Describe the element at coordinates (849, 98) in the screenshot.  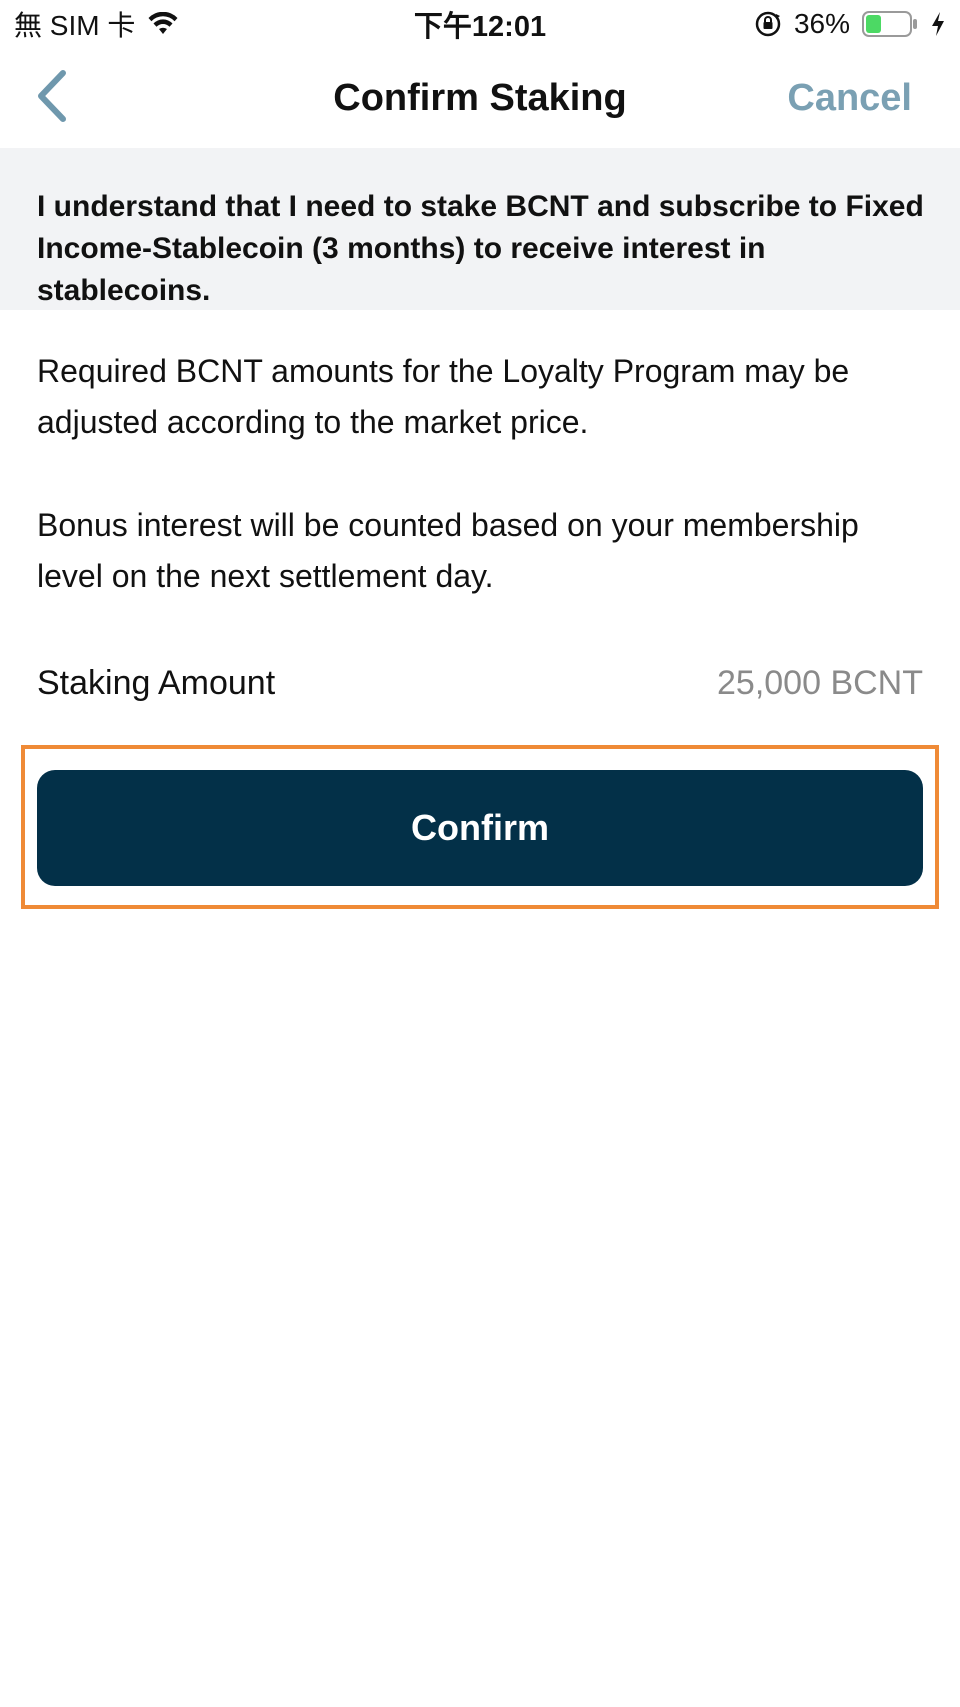
I see `cancel-button: Cancel` at that location.